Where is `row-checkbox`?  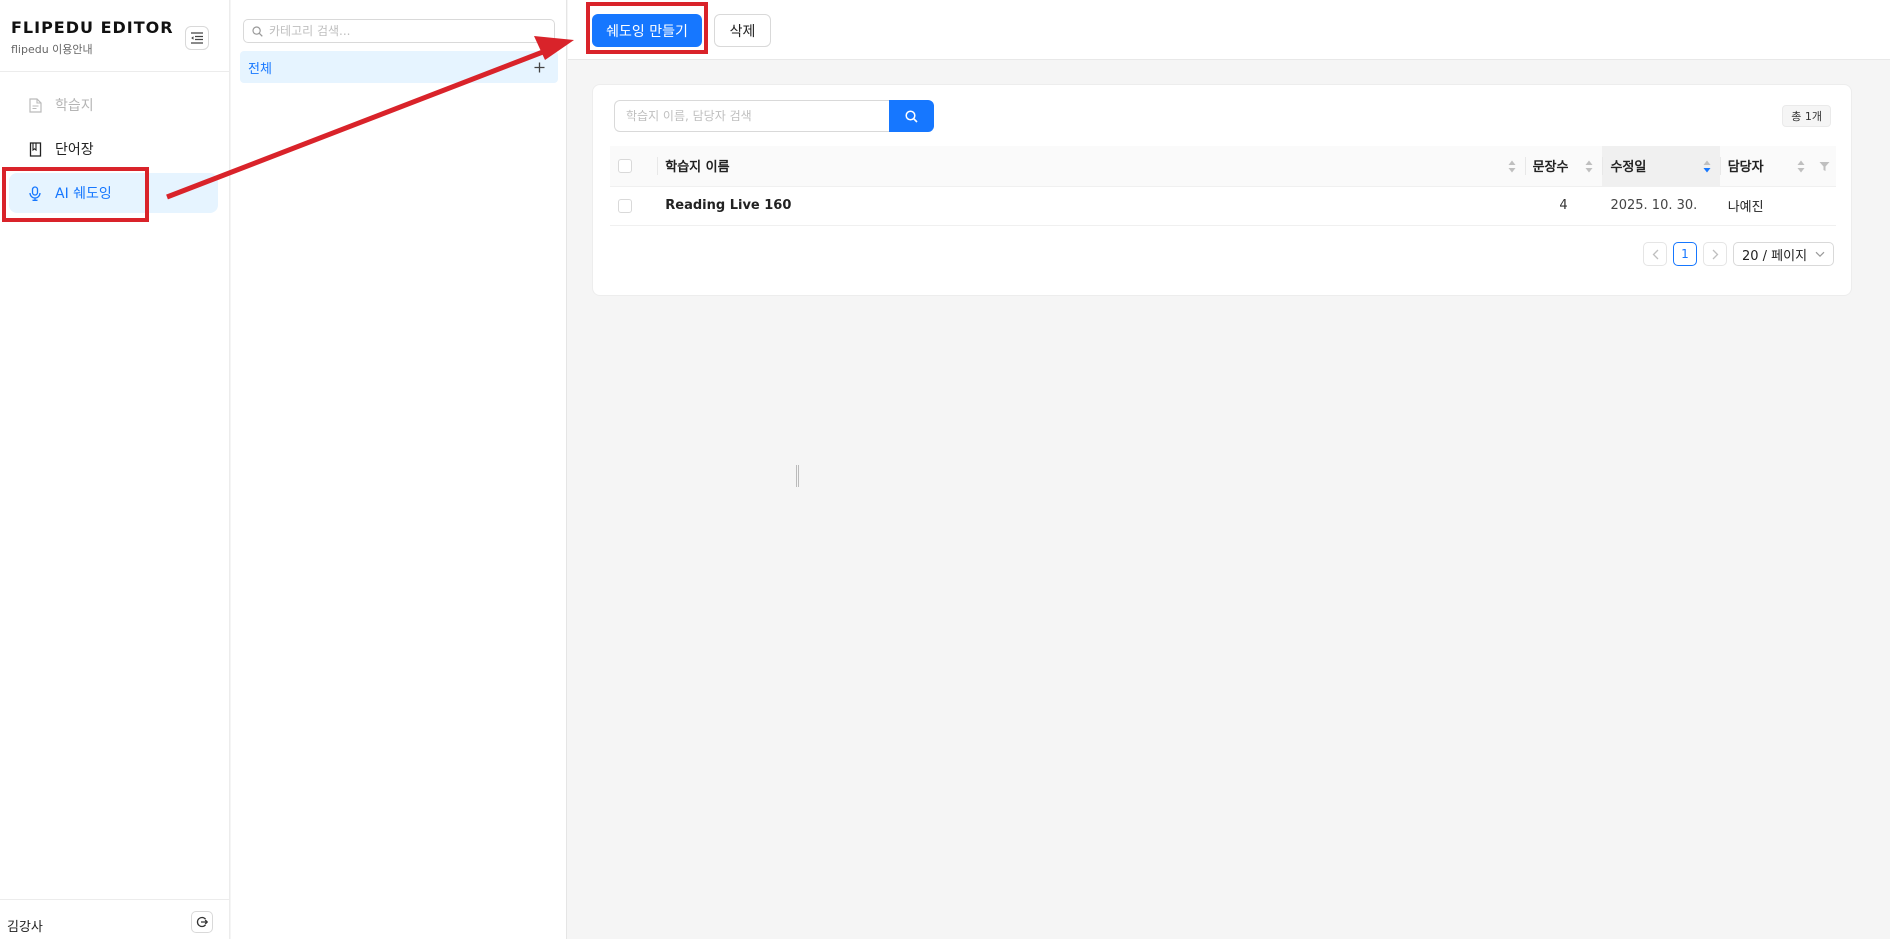 row-checkbox is located at coordinates (625, 205).